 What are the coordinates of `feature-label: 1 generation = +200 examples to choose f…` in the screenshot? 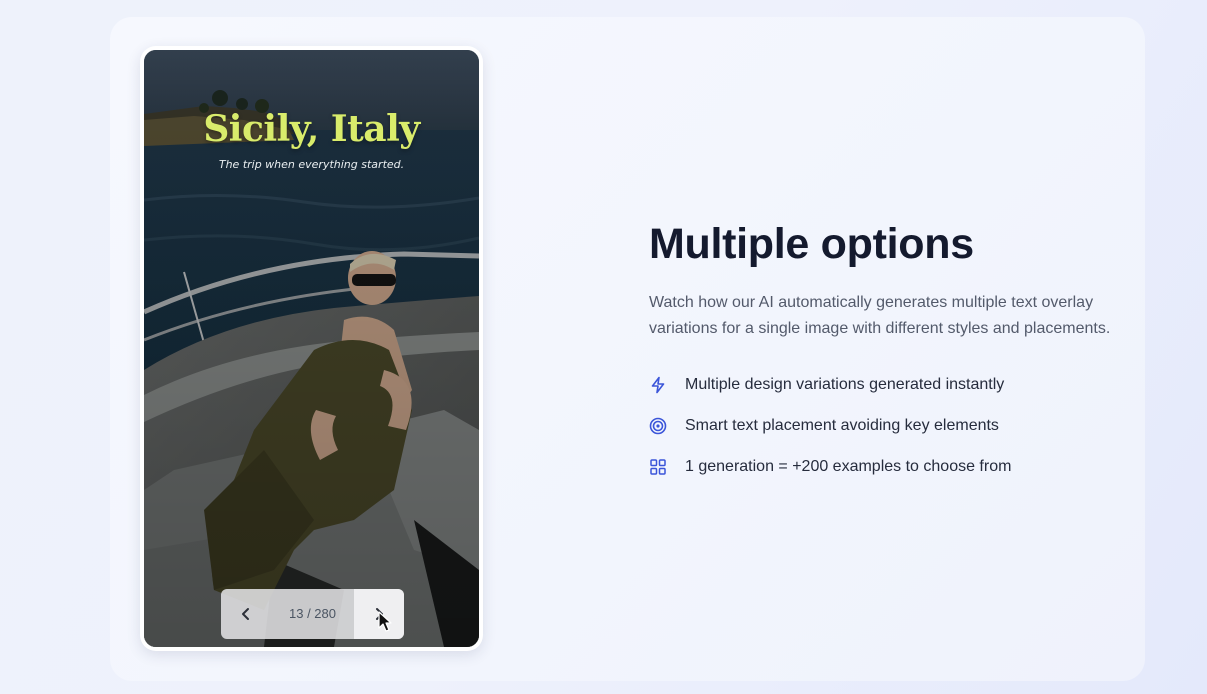 It's located at (848, 466).